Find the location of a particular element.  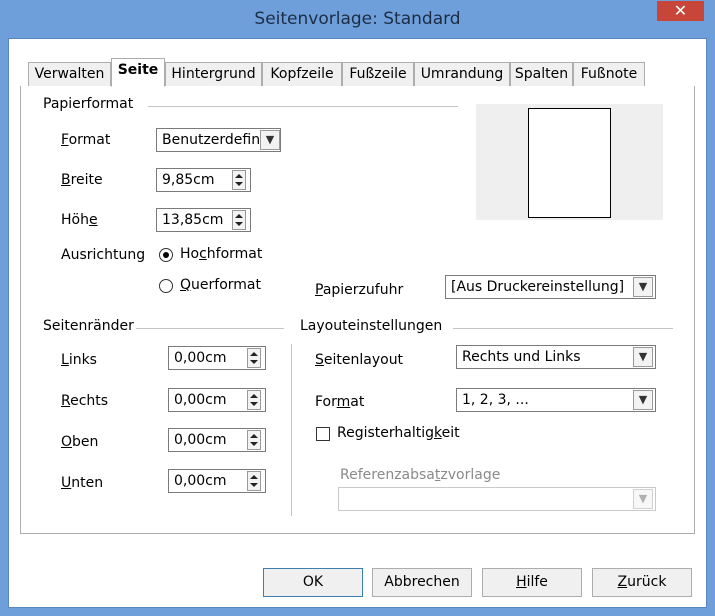

width-spin-buttons is located at coordinates (239, 180).